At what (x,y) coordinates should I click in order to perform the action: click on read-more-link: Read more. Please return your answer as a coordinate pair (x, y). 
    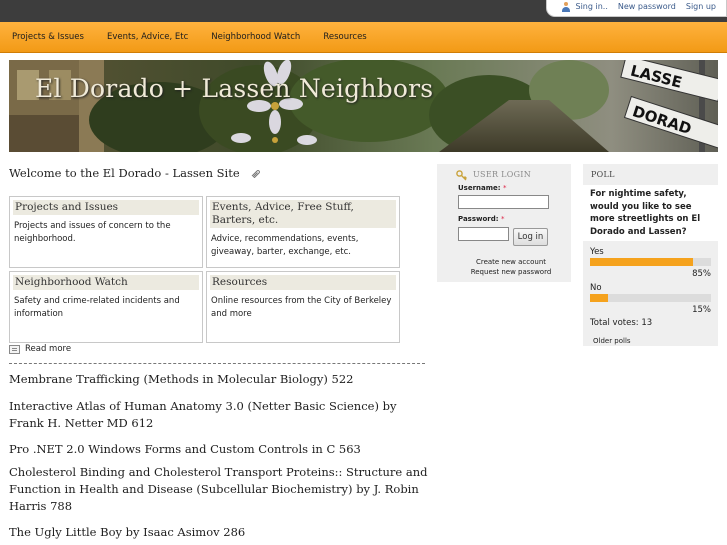
    Looking at the image, I should click on (40, 349).